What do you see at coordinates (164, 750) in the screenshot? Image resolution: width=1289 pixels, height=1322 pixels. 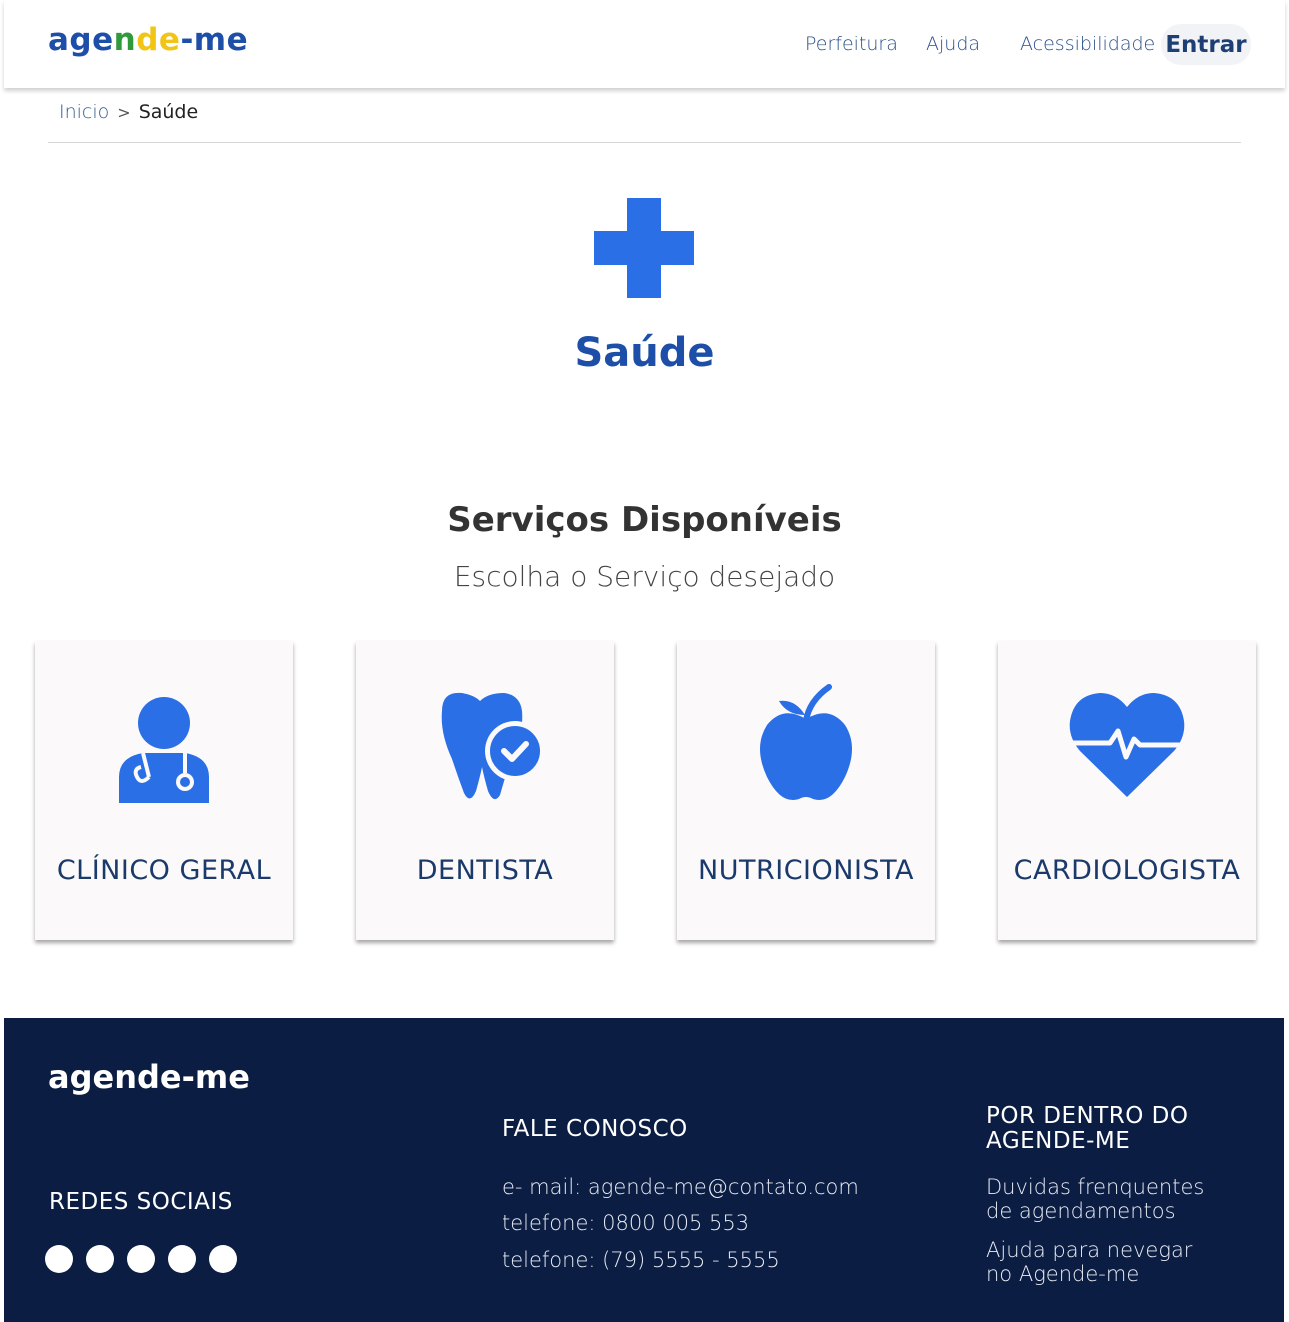 I see `doctor-icon` at bounding box center [164, 750].